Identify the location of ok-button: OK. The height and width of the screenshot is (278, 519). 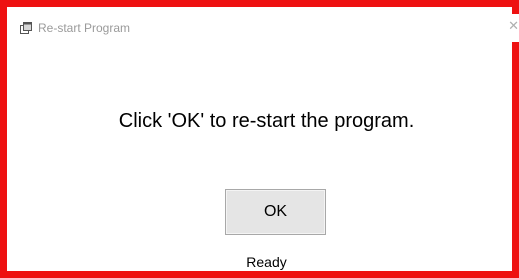
(275, 212).